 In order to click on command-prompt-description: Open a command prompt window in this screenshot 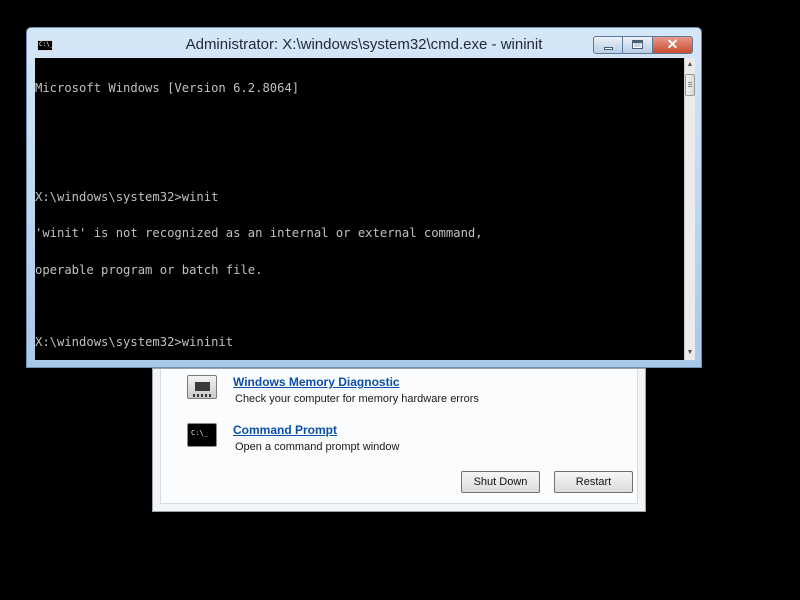, I will do `click(317, 447)`.